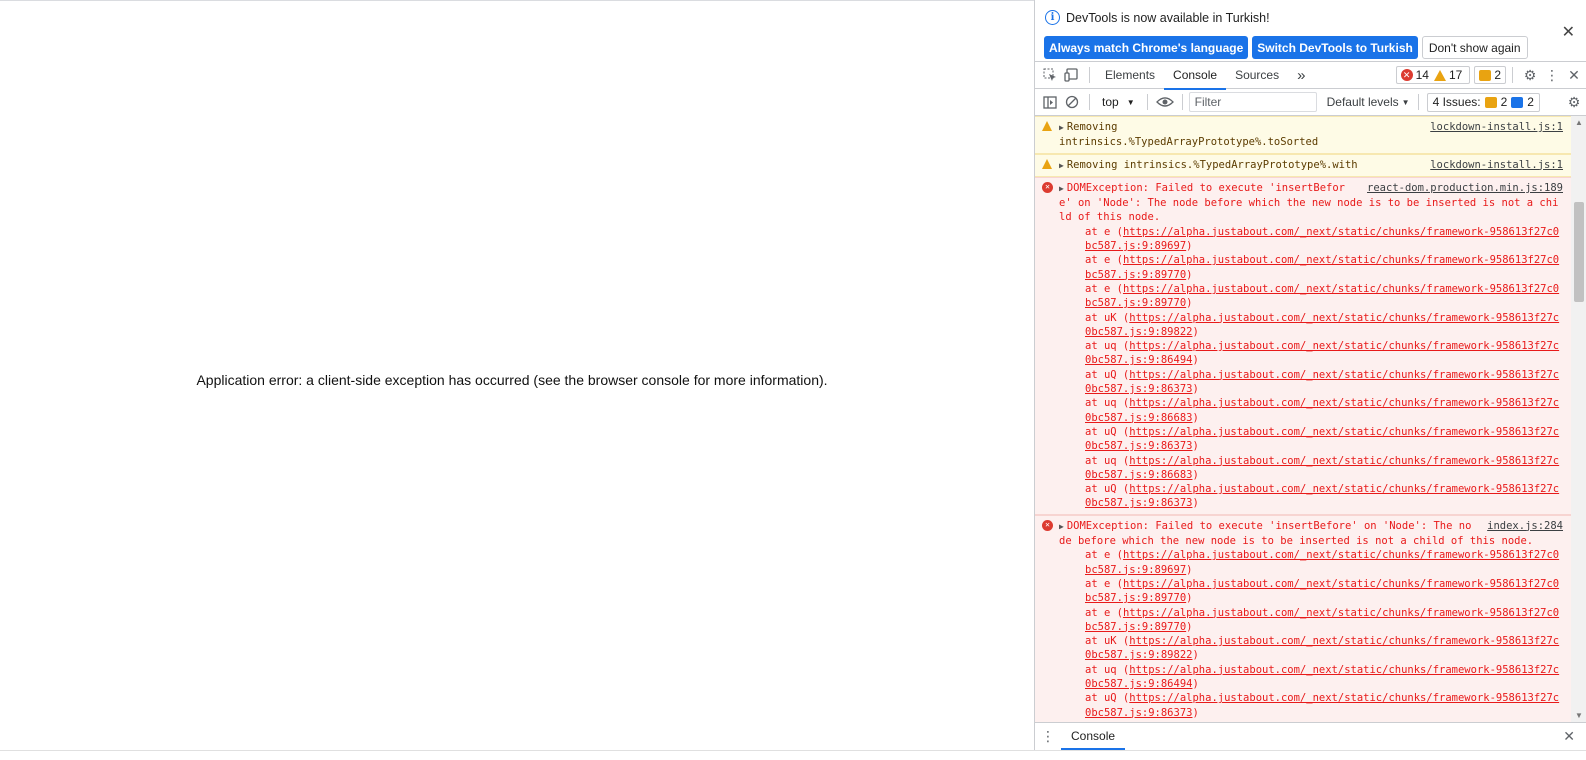  Describe the element at coordinates (1455, 75) in the screenshot. I see `warning-count: 17` at that location.